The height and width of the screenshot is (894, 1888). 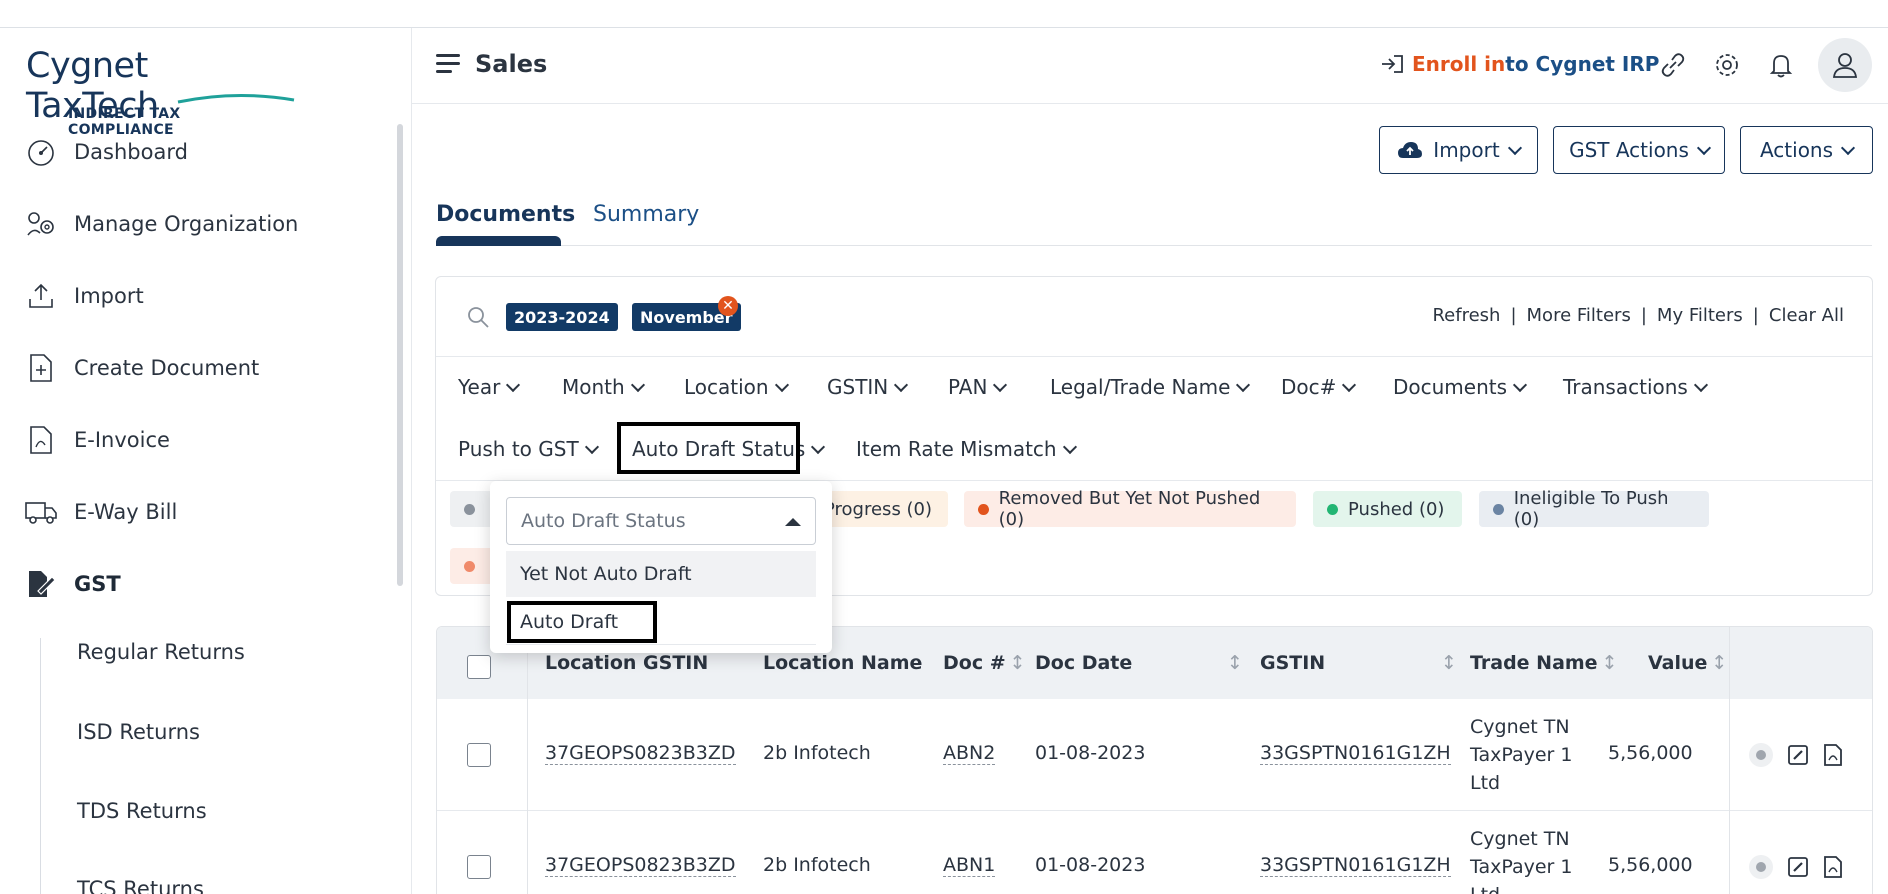 I want to click on bell-icon, so click(x=1781, y=65).